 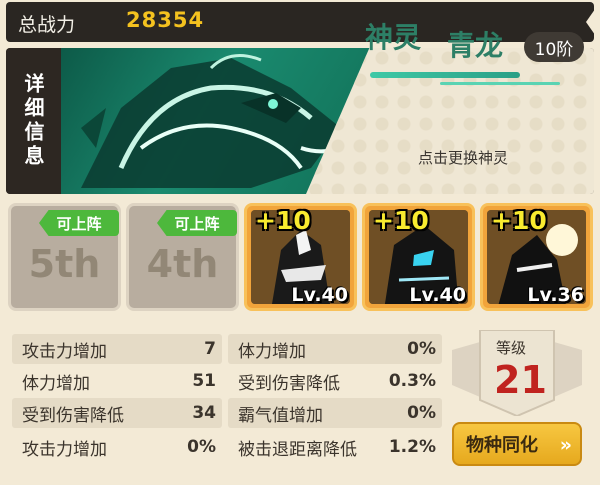 What do you see at coordinates (204, 381) in the screenshot?
I see `stat-value: 51` at bounding box center [204, 381].